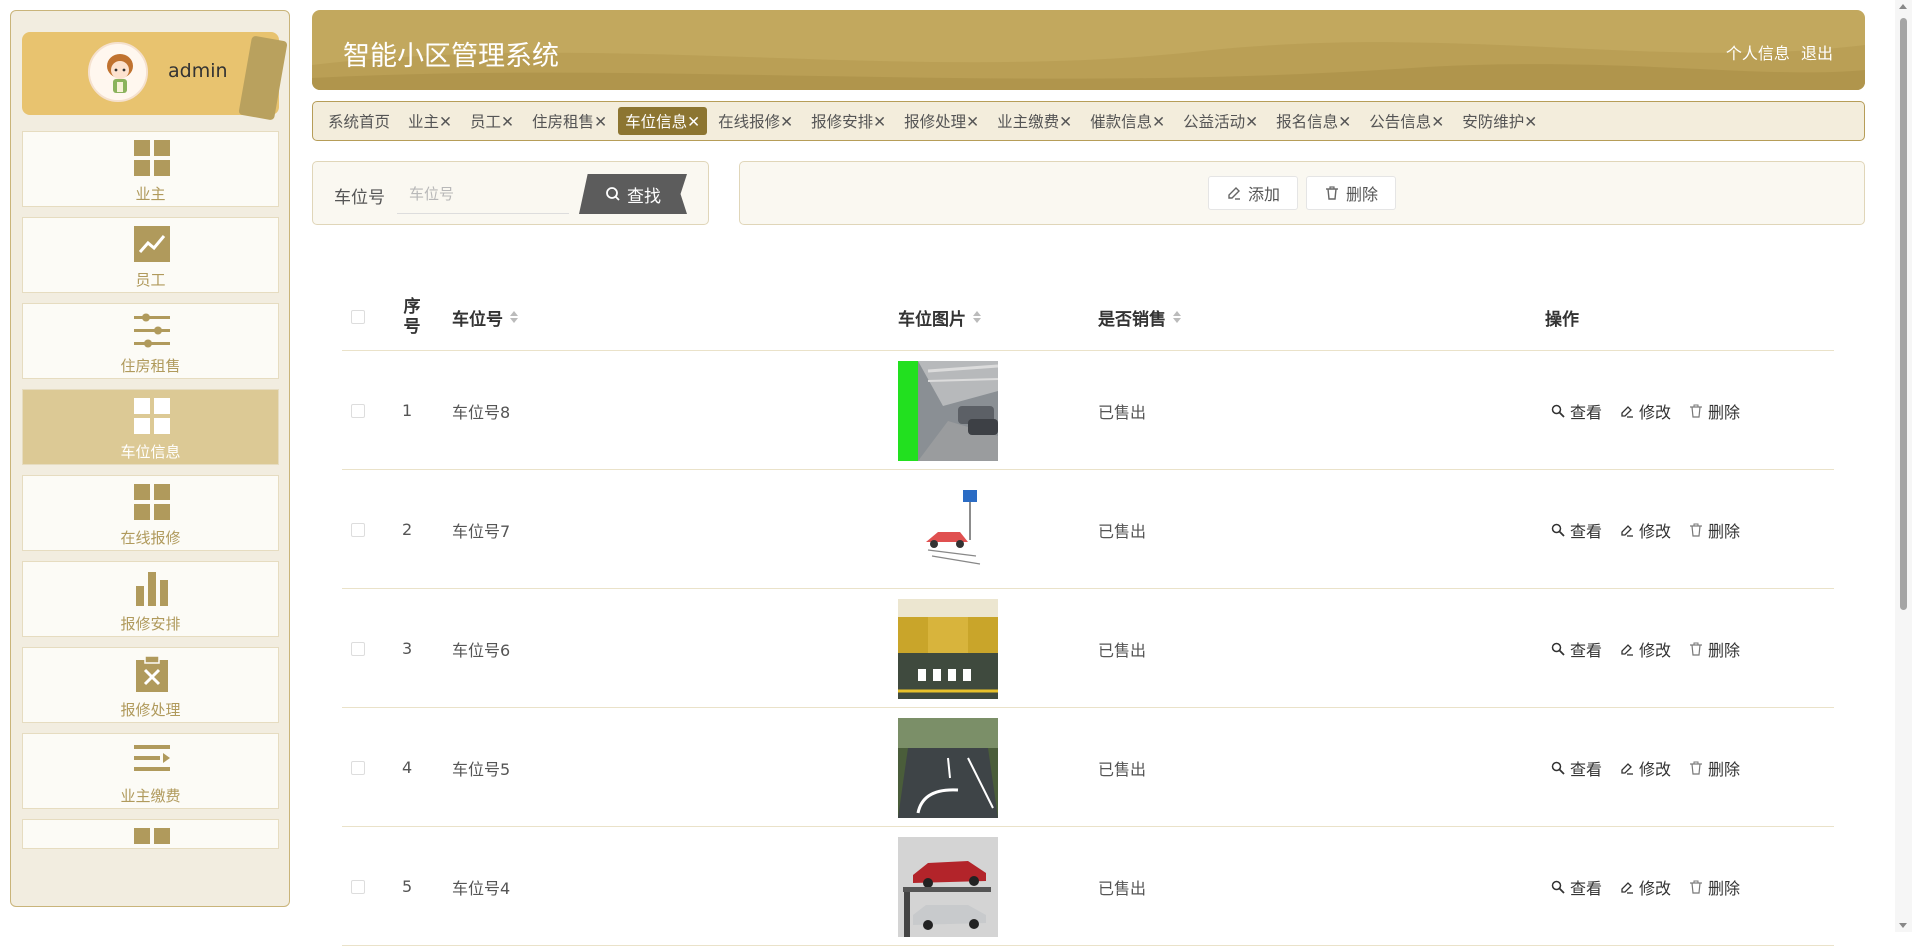  What do you see at coordinates (663, 121) in the screenshot?
I see `tab-parking: 车位信息✕` at bounding box center [663, 121].